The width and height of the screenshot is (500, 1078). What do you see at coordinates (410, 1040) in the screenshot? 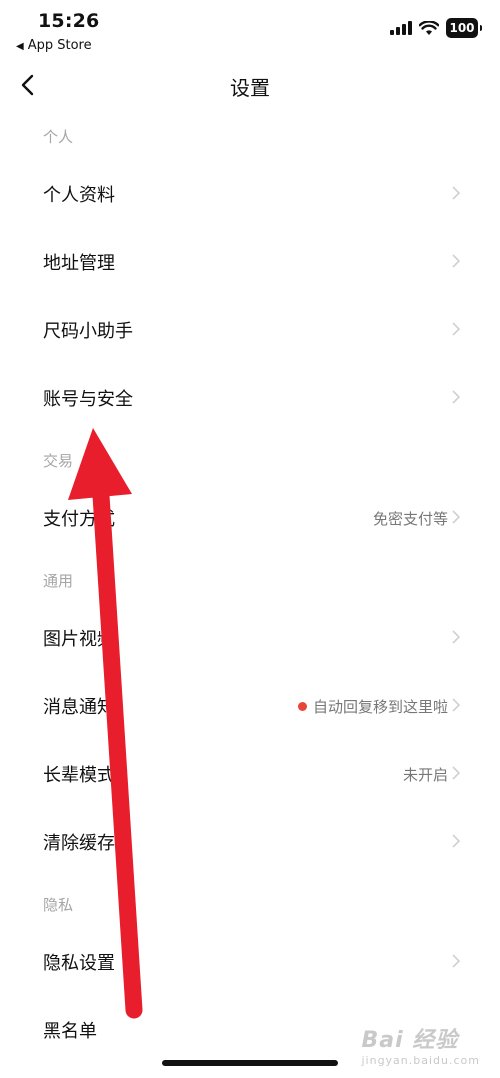
I see `watermark-text: Bai 经验` at bounding box center [410, 1040].